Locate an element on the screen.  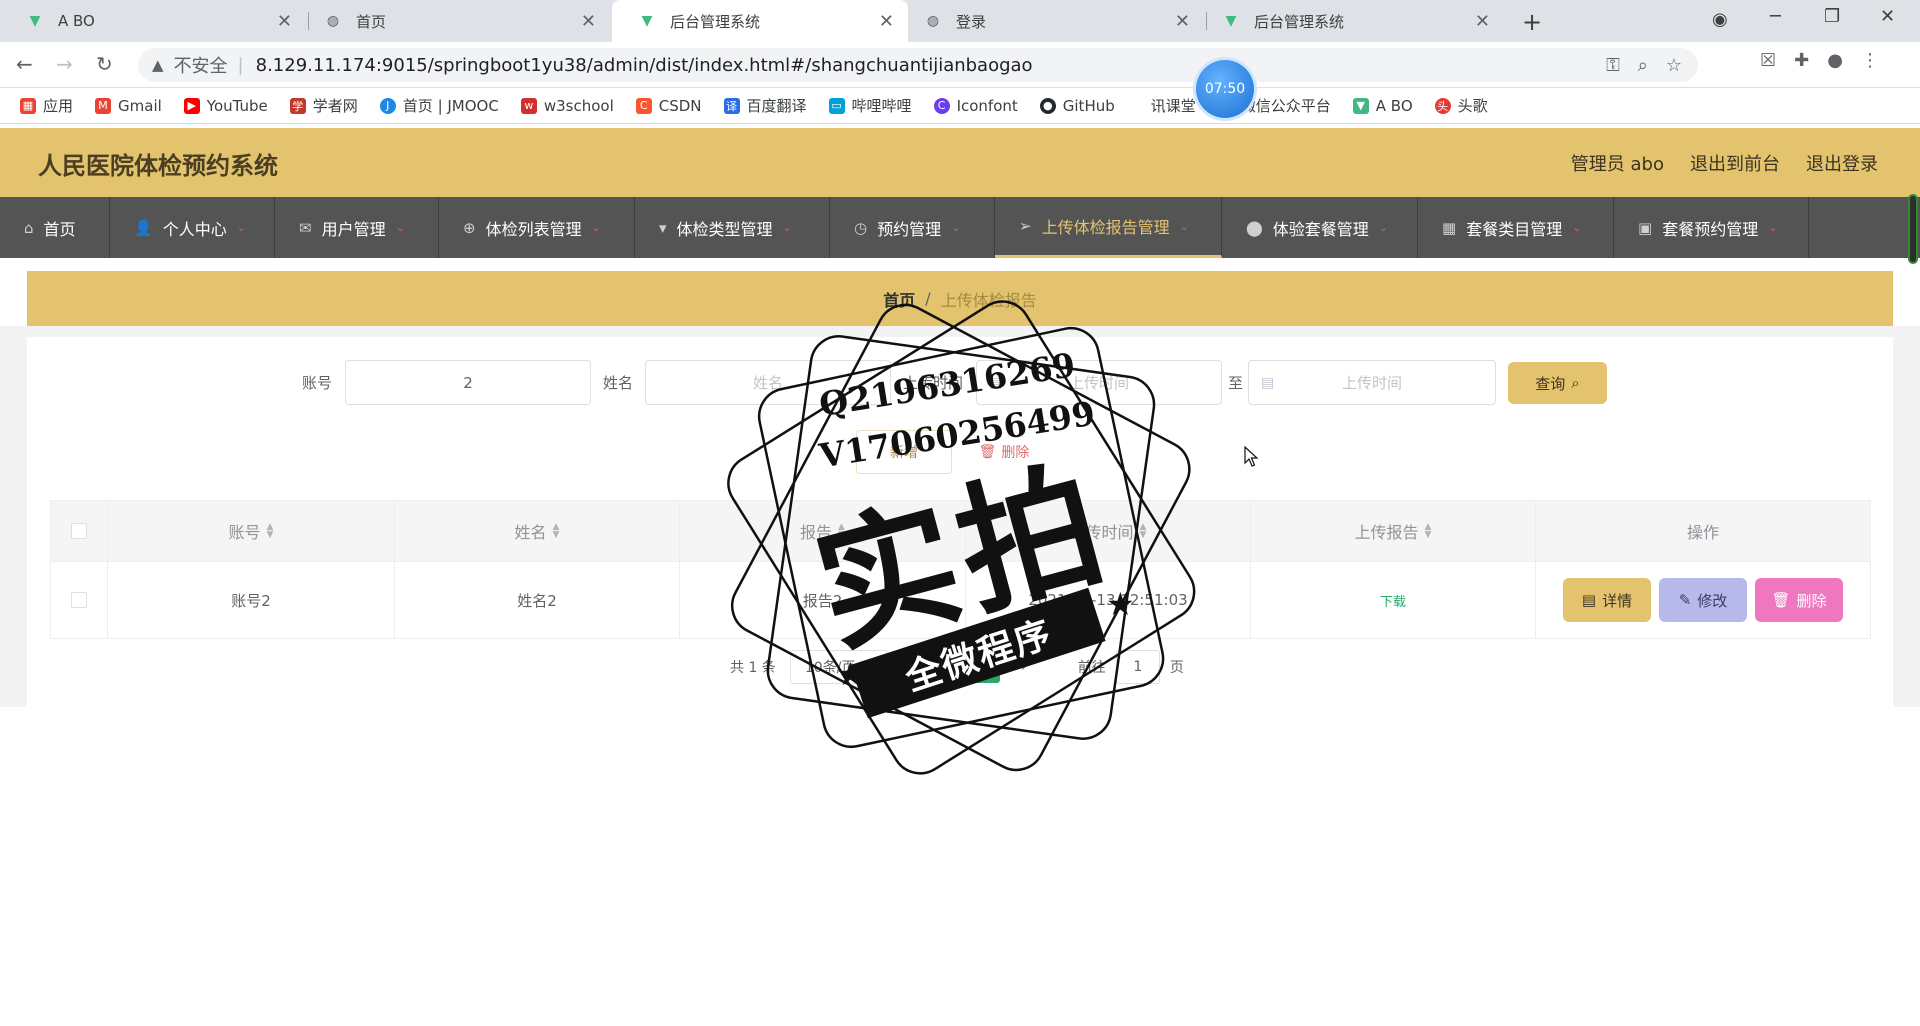
menu-item-user-management: ✉ 用户管理 ⌄ is located at coordinates (357, 227).